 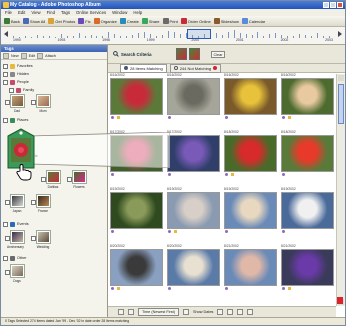 I want to click on menu-tags: Tags, so click(x=65, y=12).